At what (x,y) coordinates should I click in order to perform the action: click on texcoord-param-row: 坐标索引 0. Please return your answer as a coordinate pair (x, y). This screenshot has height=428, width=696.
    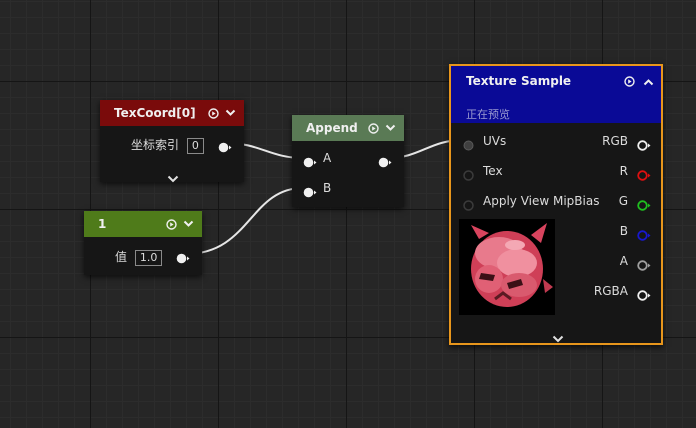
    Looking at the image, I should click on (167, 145).